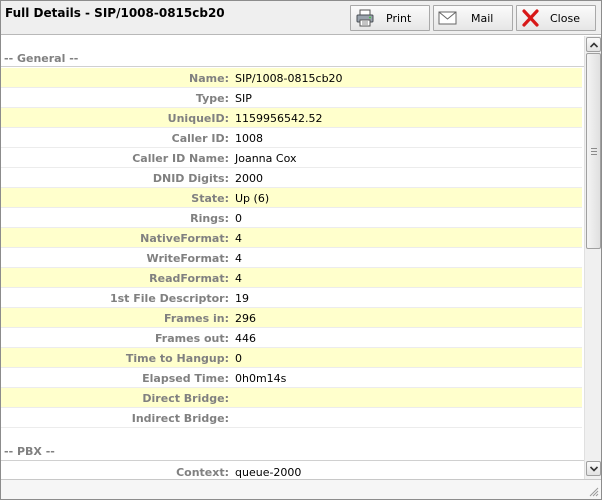 This screenshot has height=500, width=602. What do you see at coordinates (448, 18) in the screenshot?
I see `envelope-icon` at bounding box center [448, 18].